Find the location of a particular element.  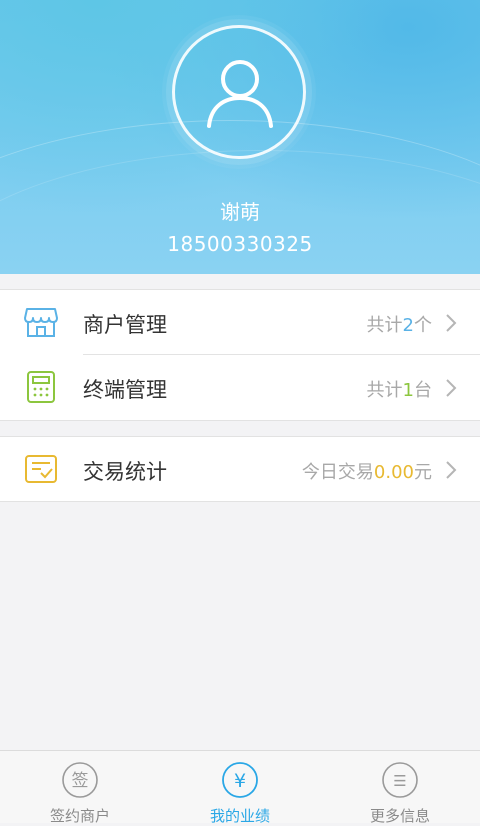

tab-label: 更多信息 is located at coordinates (399, 816).